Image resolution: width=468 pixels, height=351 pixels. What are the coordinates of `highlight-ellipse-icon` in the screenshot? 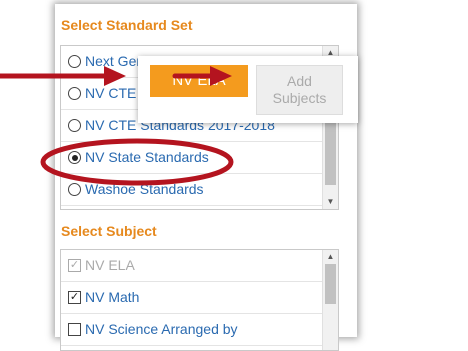 It's located at (137, 162).